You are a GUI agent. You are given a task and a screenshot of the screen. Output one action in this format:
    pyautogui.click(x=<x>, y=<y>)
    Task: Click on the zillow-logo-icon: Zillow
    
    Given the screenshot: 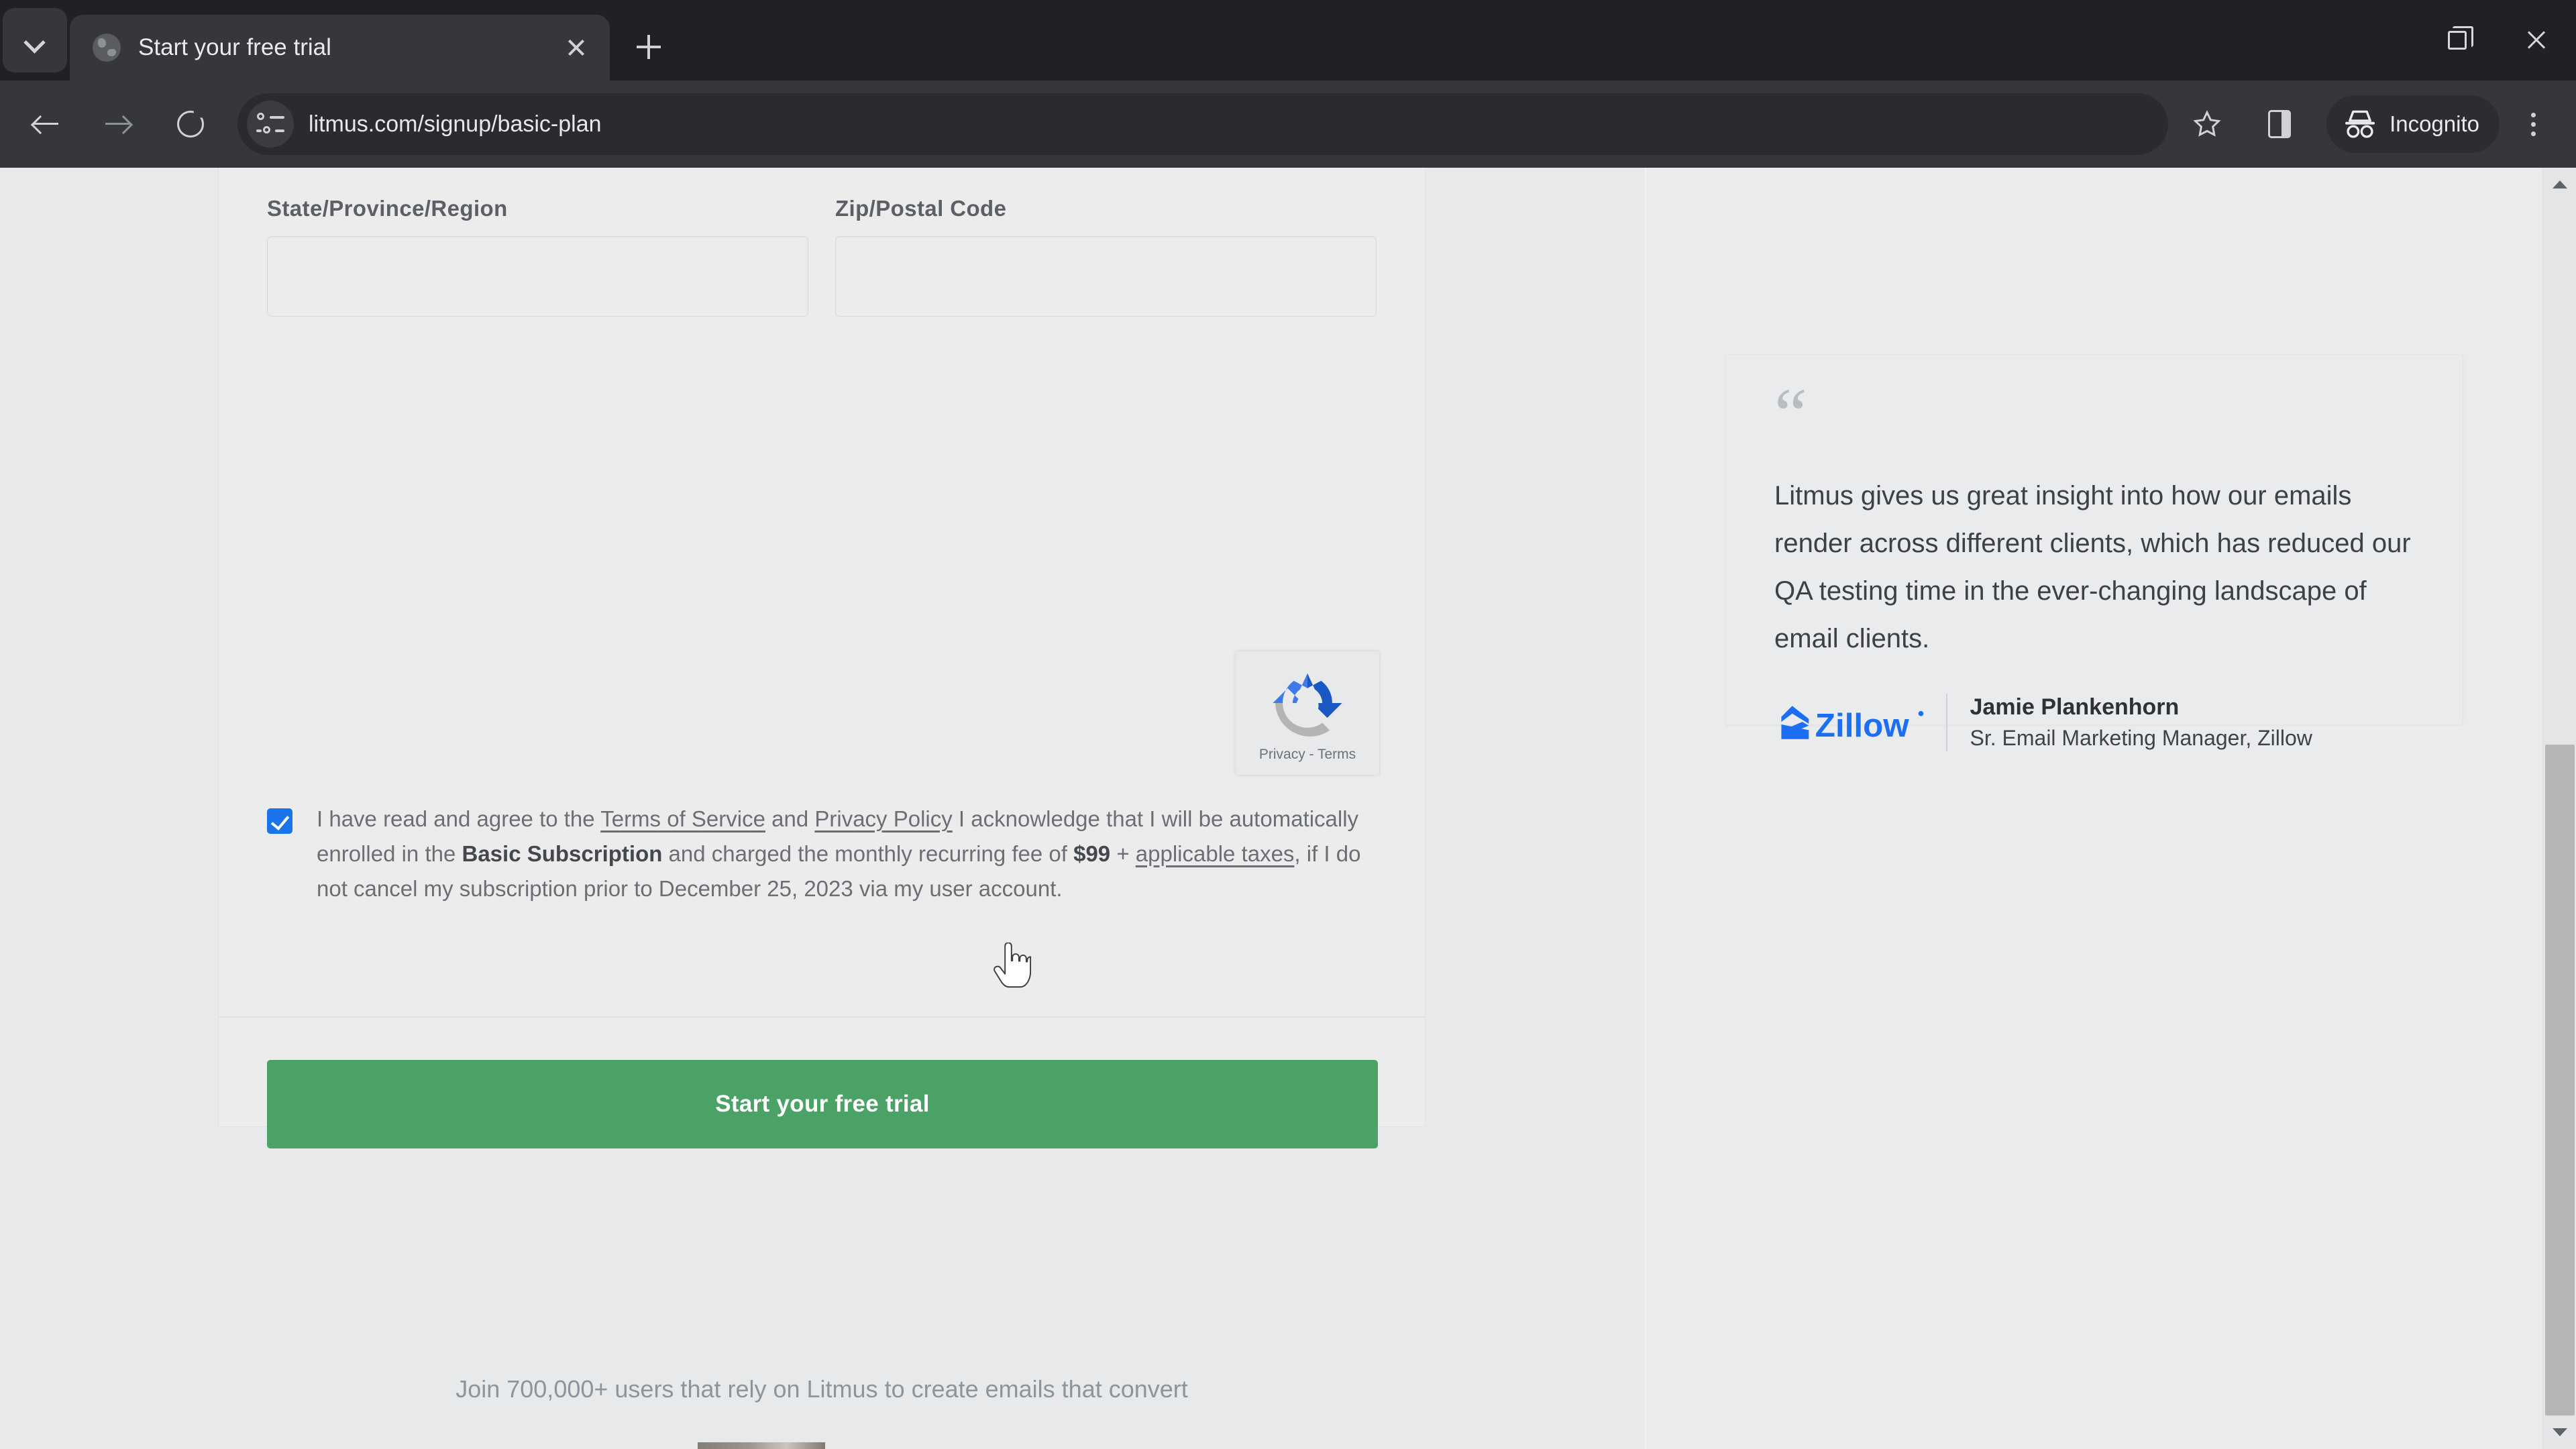 What is the action you would take?
    pyautogui.click(x=1852, y=724)
    